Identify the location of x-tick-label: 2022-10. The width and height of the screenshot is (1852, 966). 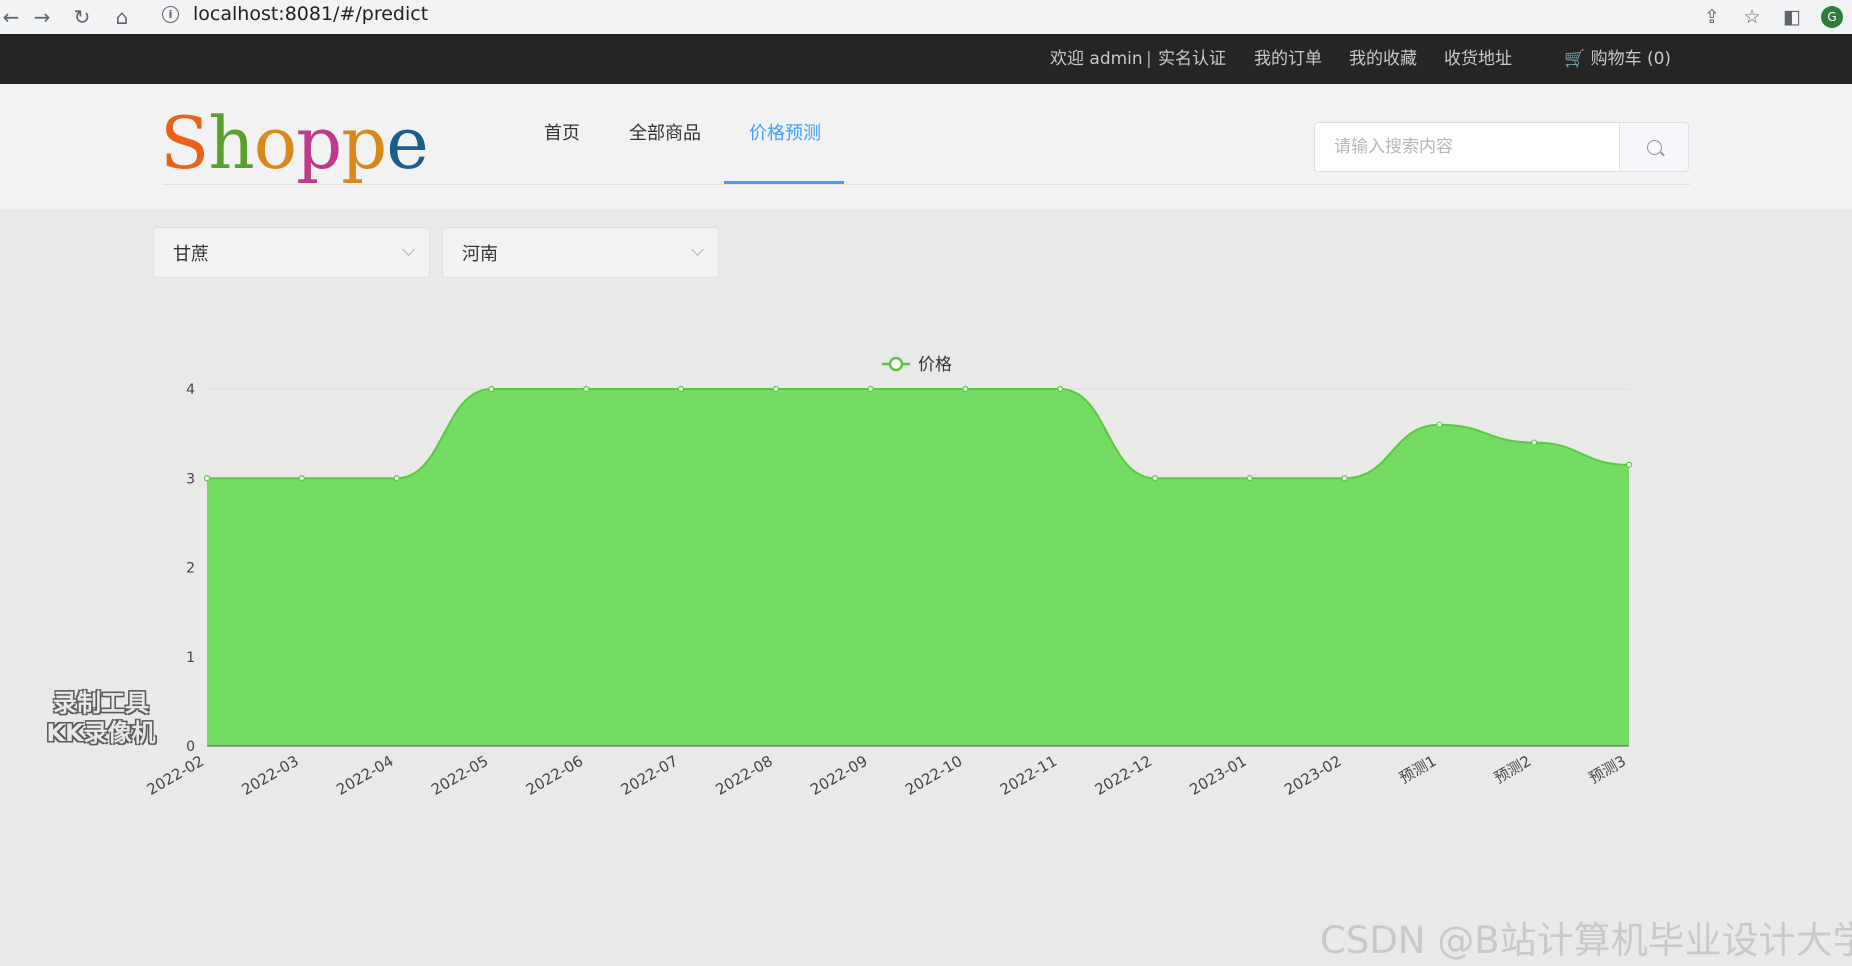
(933, 775).